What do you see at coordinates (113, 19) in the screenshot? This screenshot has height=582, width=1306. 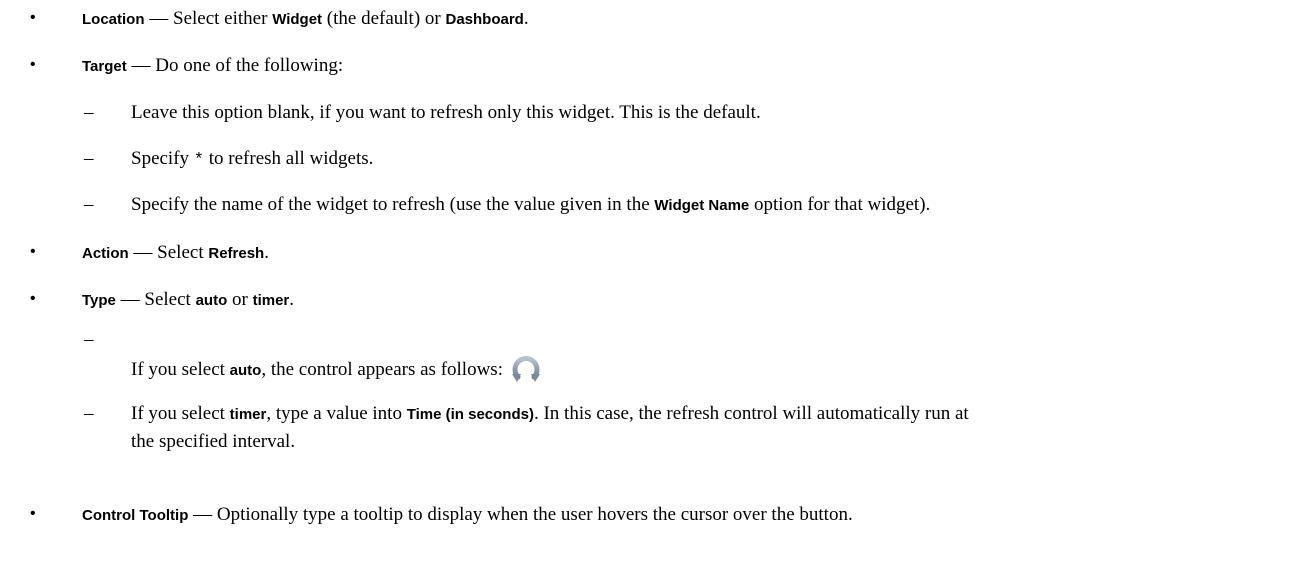 I see `location-term: Location` at bounding box center [113, 19].